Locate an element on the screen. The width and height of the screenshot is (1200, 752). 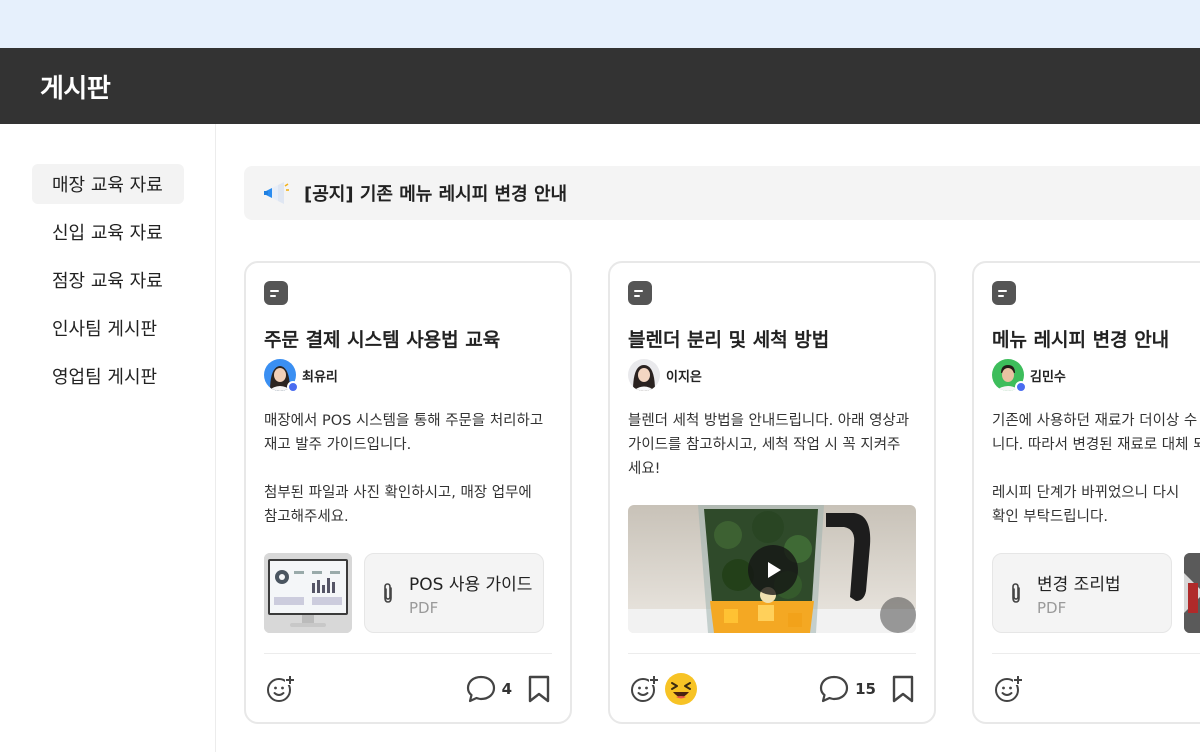
laughing-emoji-reaction is located at coordinates (681, 689).